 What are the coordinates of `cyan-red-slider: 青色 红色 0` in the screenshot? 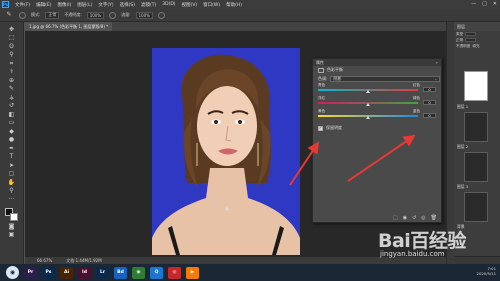 It's located at (377, 89).